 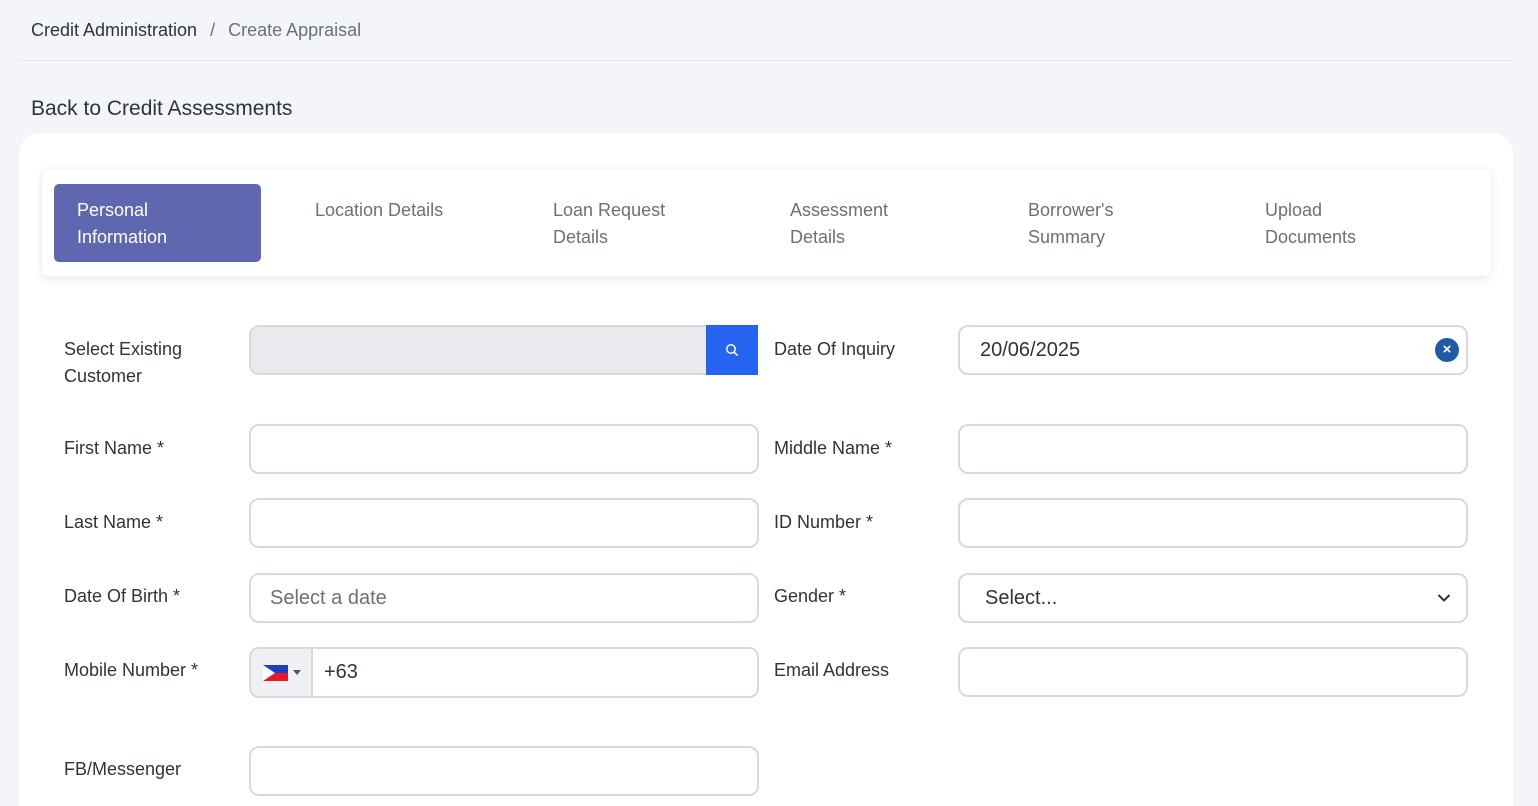 What do you see at coordinates (824, 522) in the screenshot?
I see `id-number-label: ID Number *` at bounding box center [824, 522].